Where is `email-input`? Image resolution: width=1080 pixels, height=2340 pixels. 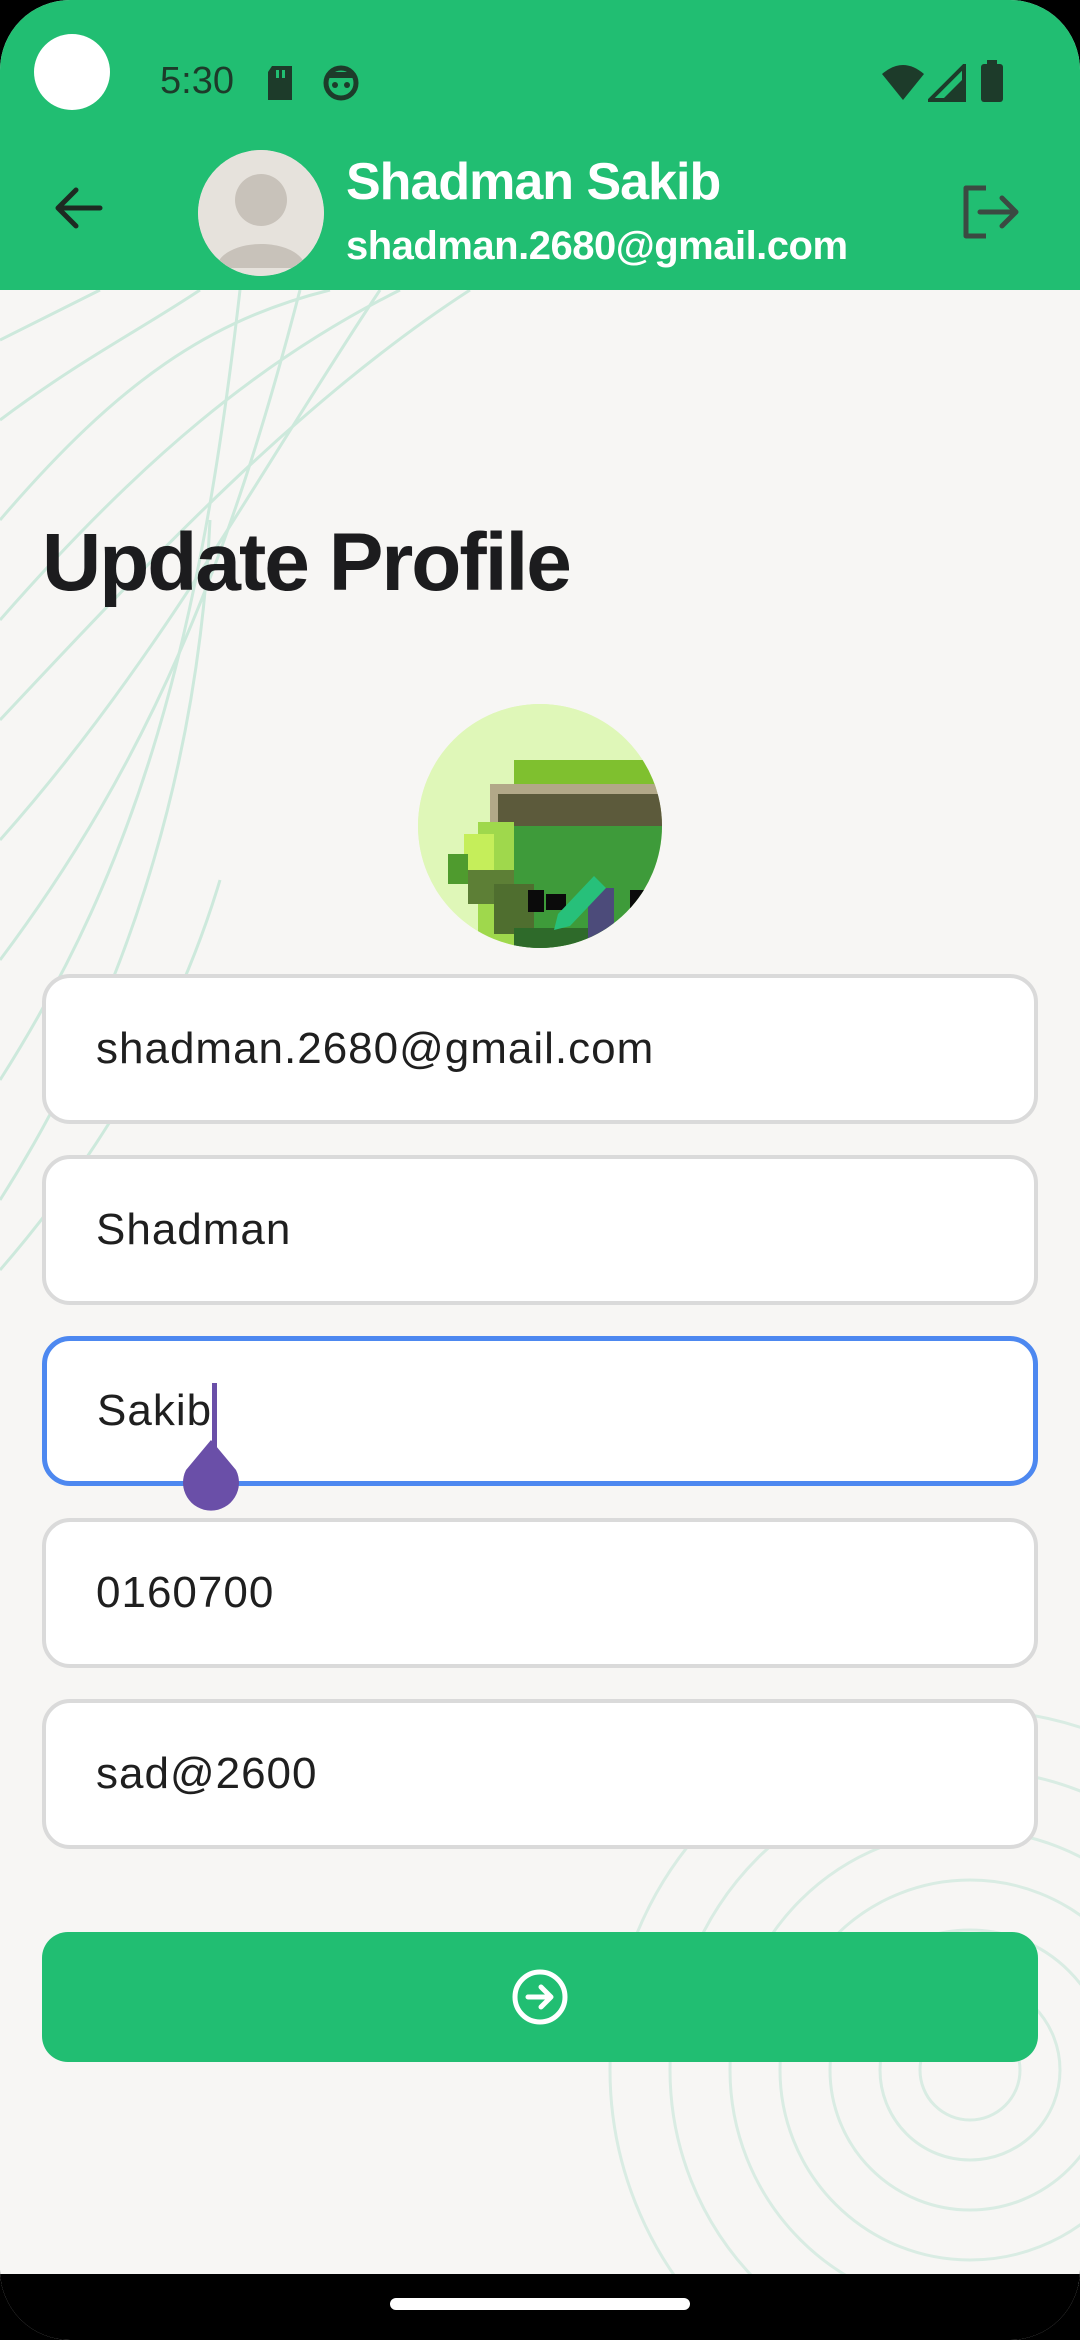 email-input is located at coordinates (536, 1049).